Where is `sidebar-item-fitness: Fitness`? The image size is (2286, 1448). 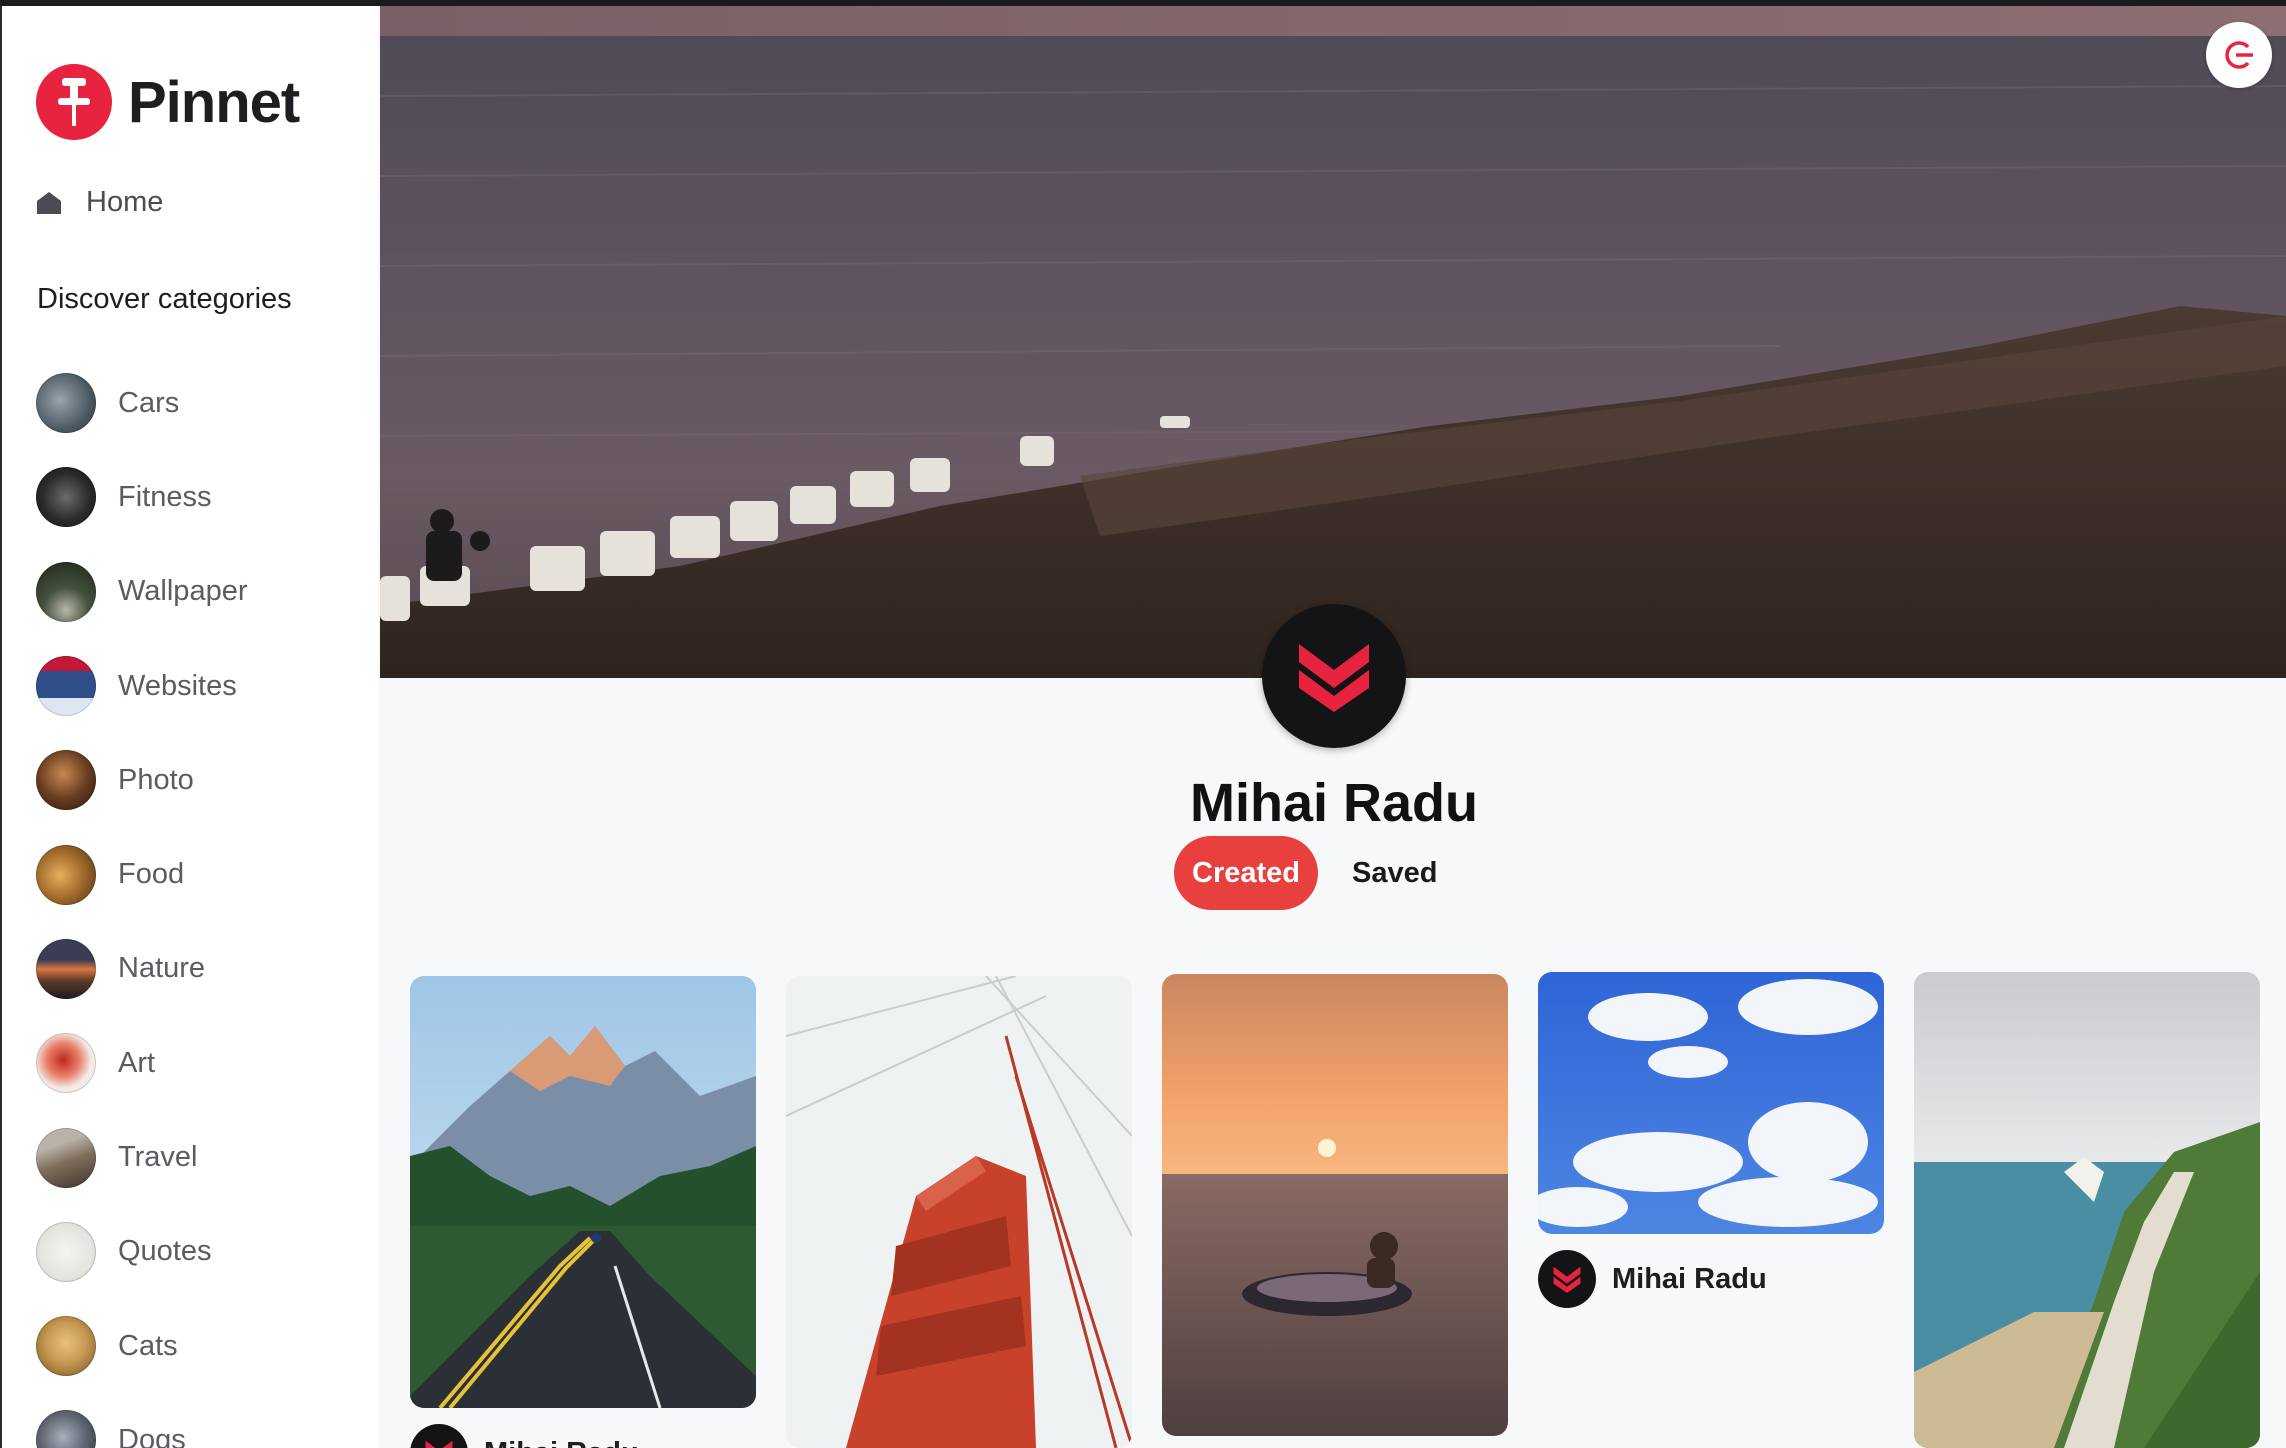 sidebar-item-fitness: Fitness is located at coordinates (141, 497).